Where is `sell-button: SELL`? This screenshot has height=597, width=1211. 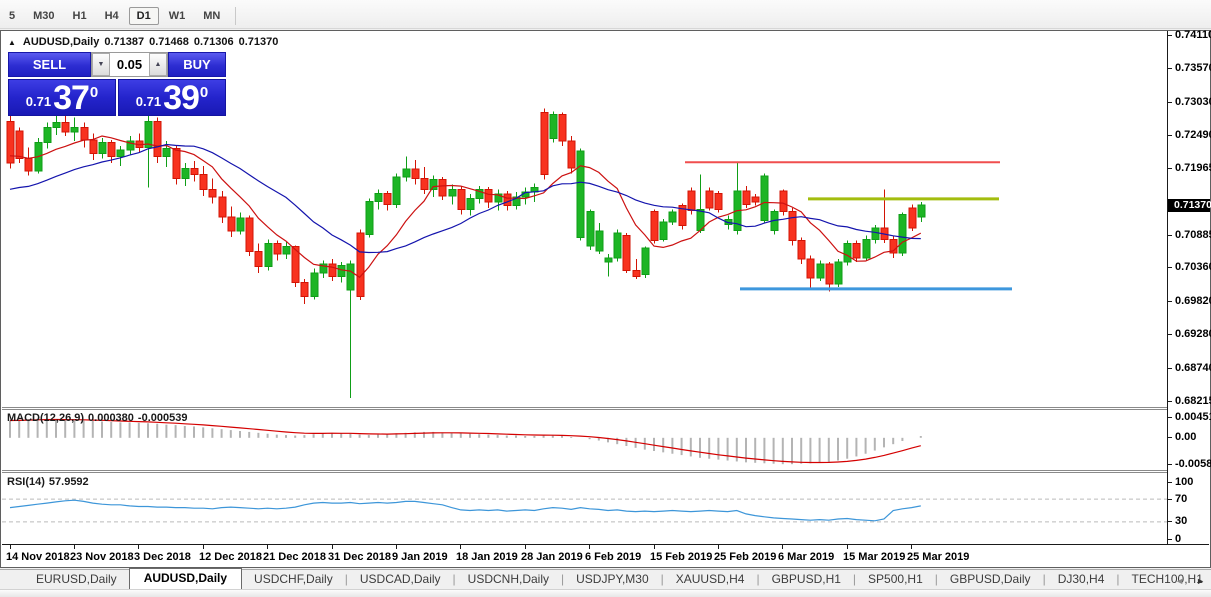 sell-button: SELL is located at coordinates (49, 64).